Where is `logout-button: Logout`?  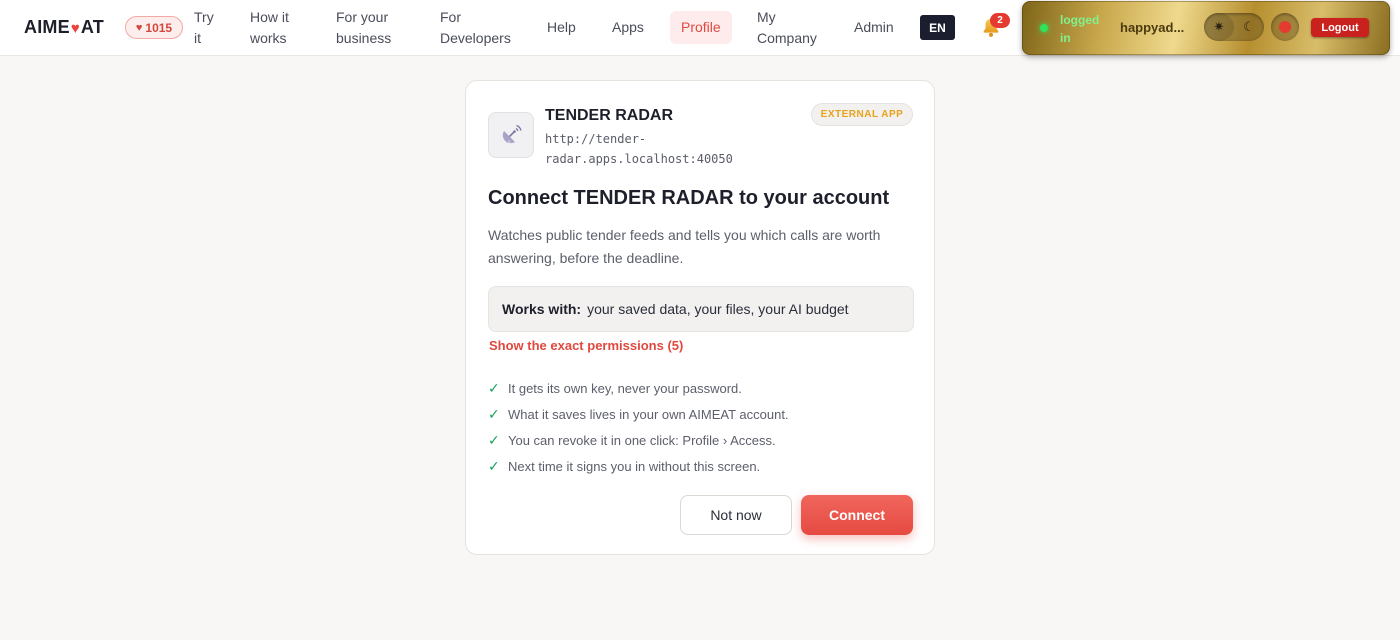
logout-button: Logout is located at coordinates (1340, 27).